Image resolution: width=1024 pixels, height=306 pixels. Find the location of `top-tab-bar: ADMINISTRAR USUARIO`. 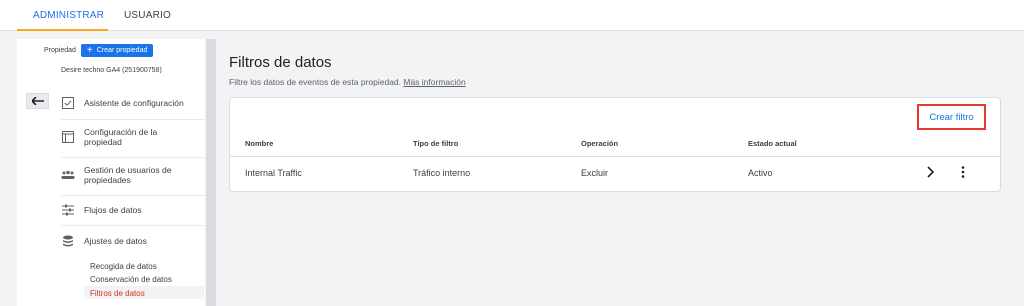

top-tab-bar: ADMINISTRAR USUARIO is located at coordinates (512, 15).